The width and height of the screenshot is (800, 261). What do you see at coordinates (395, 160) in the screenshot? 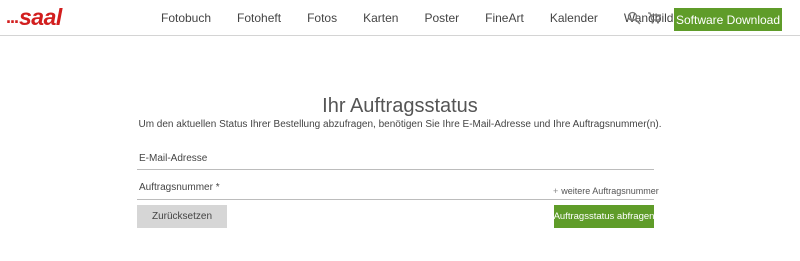
I see `email-field` at bounding box center [395, 160].